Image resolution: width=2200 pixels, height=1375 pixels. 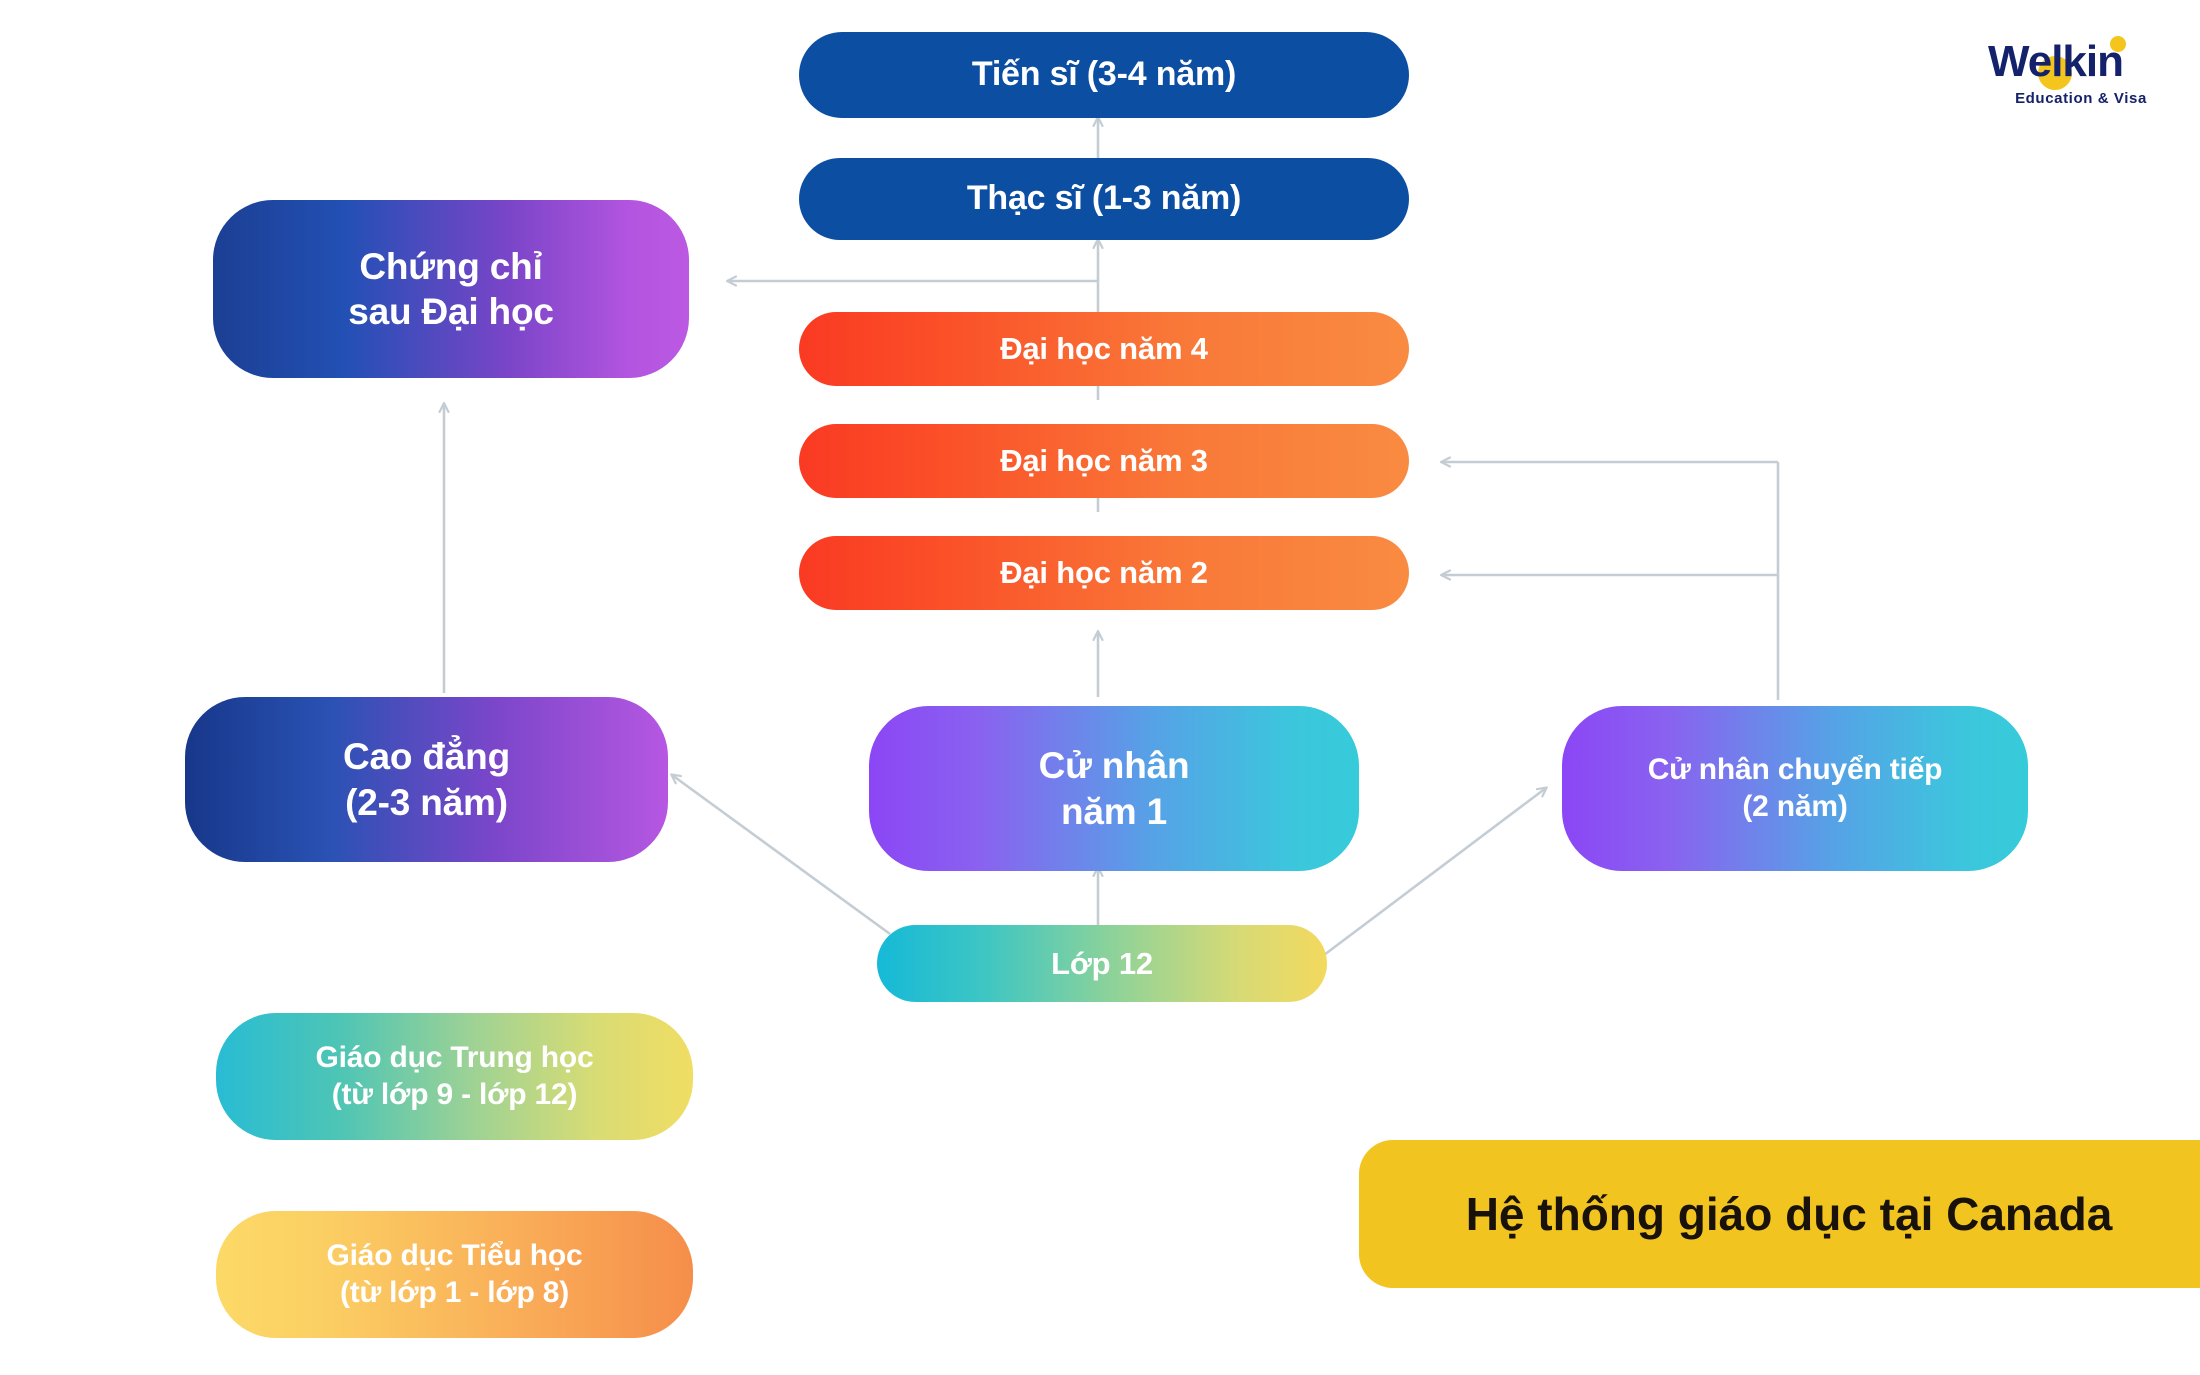 What do you see at coordinates (1795, 788) in the screenshot?
I see `node-transfer: Cử nhân chuyển tiếp (2 năm)` at bounding box center [1795, 788].